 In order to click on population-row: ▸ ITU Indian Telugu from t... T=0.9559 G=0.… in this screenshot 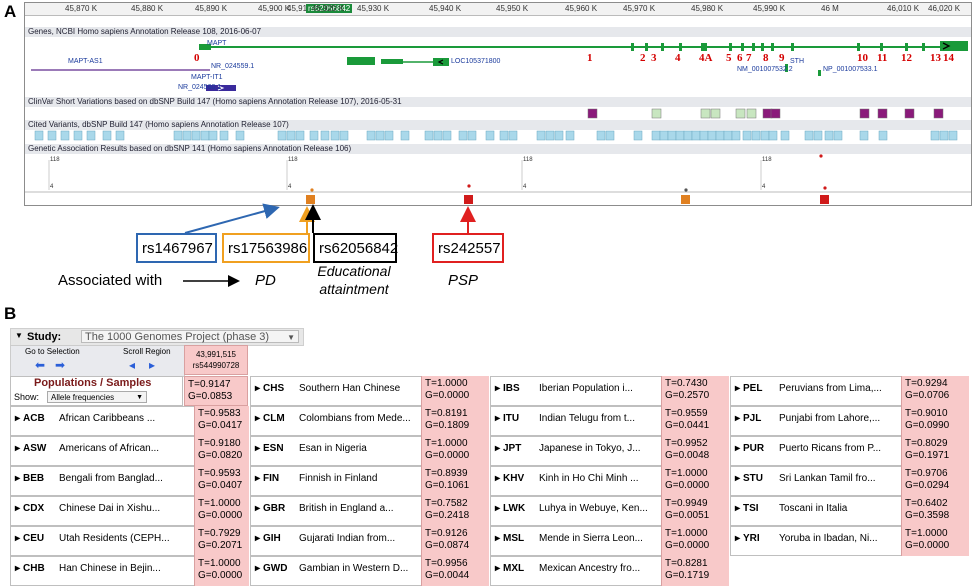, I will do `click(609, 421)`.